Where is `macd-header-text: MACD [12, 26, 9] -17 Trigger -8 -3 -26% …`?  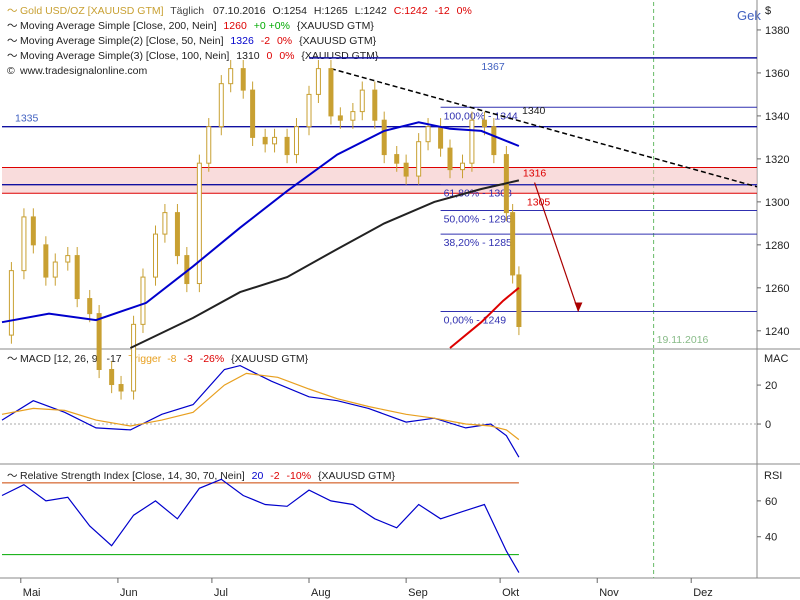 macd-header-text: MACD [12, 26, 9] -17 Trigger -8 -3 -26% … is located at coordinates (164, 359).